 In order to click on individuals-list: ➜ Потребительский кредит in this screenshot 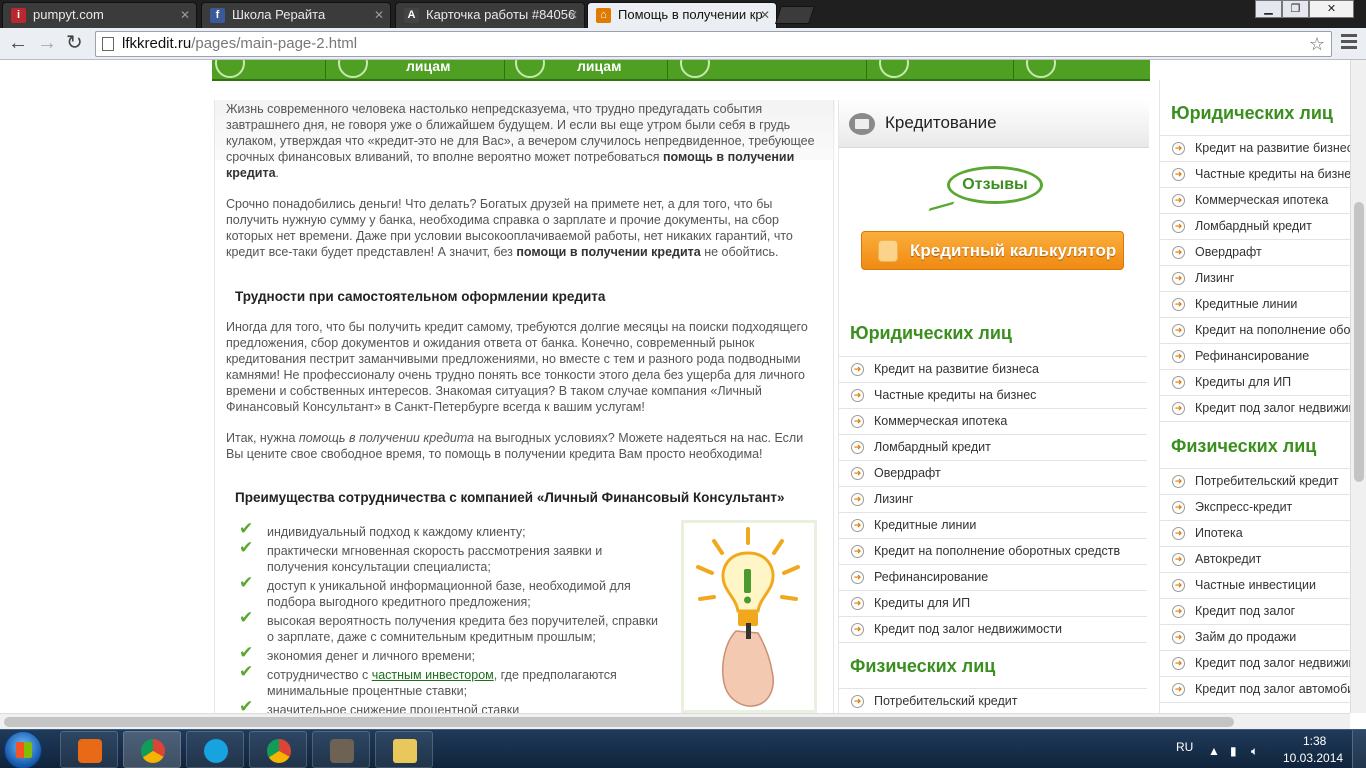, I will do `click(993, 700)`.